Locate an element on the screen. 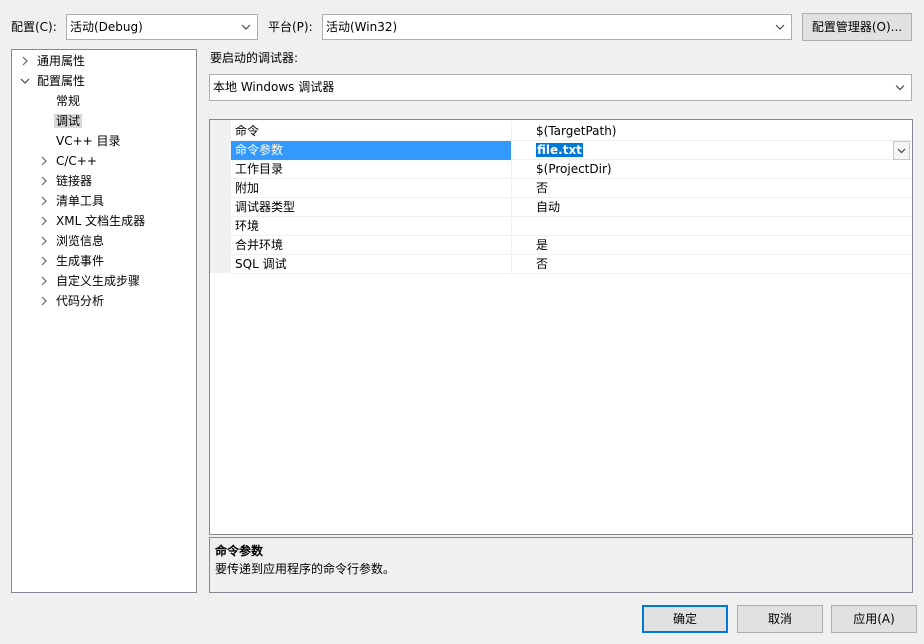 Image resolution: width=924 pixels, height=644 pixels. tree-item-cpp: C/C++ is located at coordinates (69, 161).